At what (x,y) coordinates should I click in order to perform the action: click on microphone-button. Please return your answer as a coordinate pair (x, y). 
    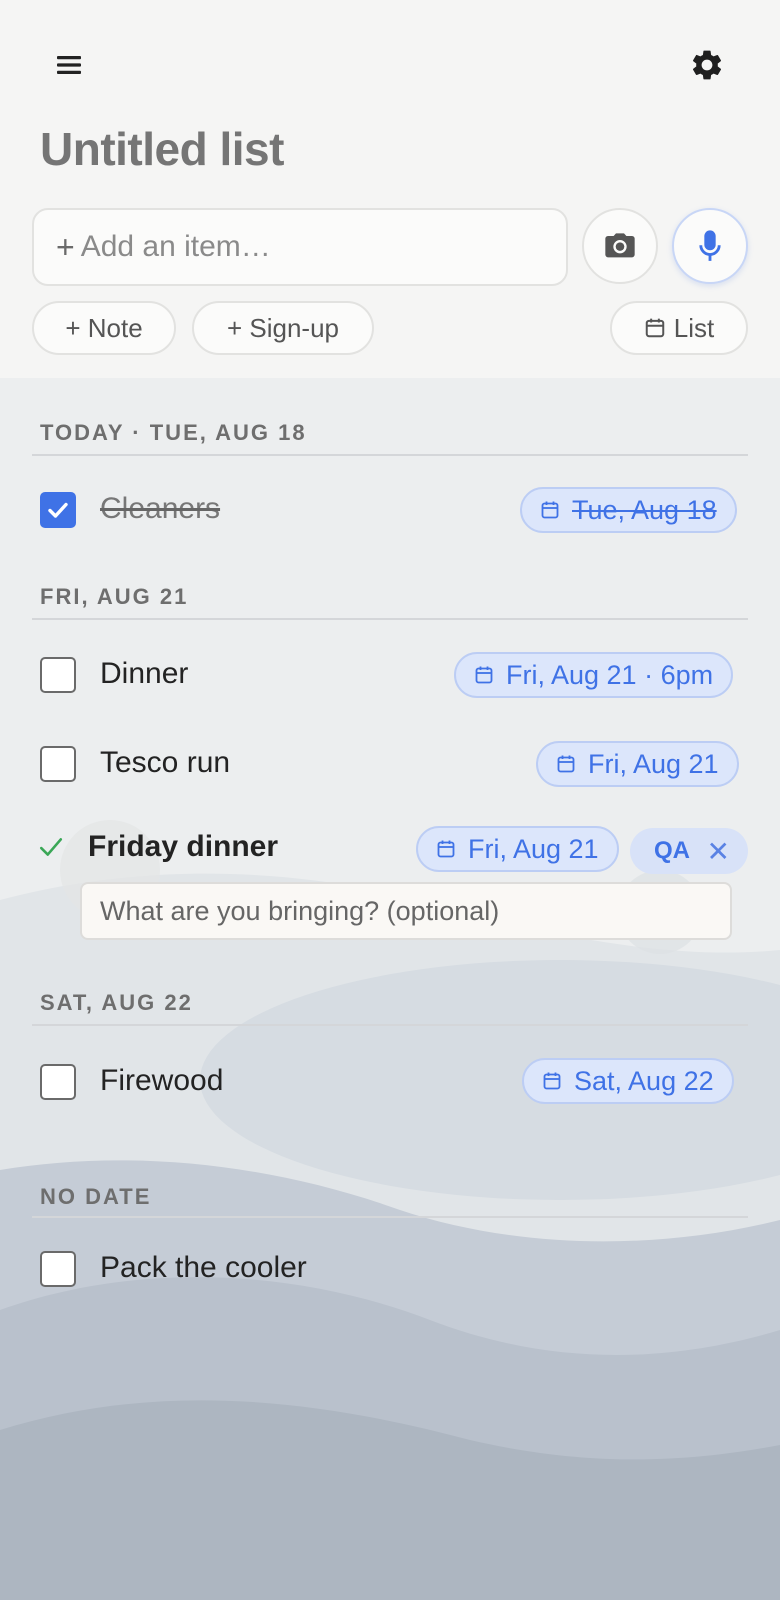
    Looking at the image, I should click on (710, 246).